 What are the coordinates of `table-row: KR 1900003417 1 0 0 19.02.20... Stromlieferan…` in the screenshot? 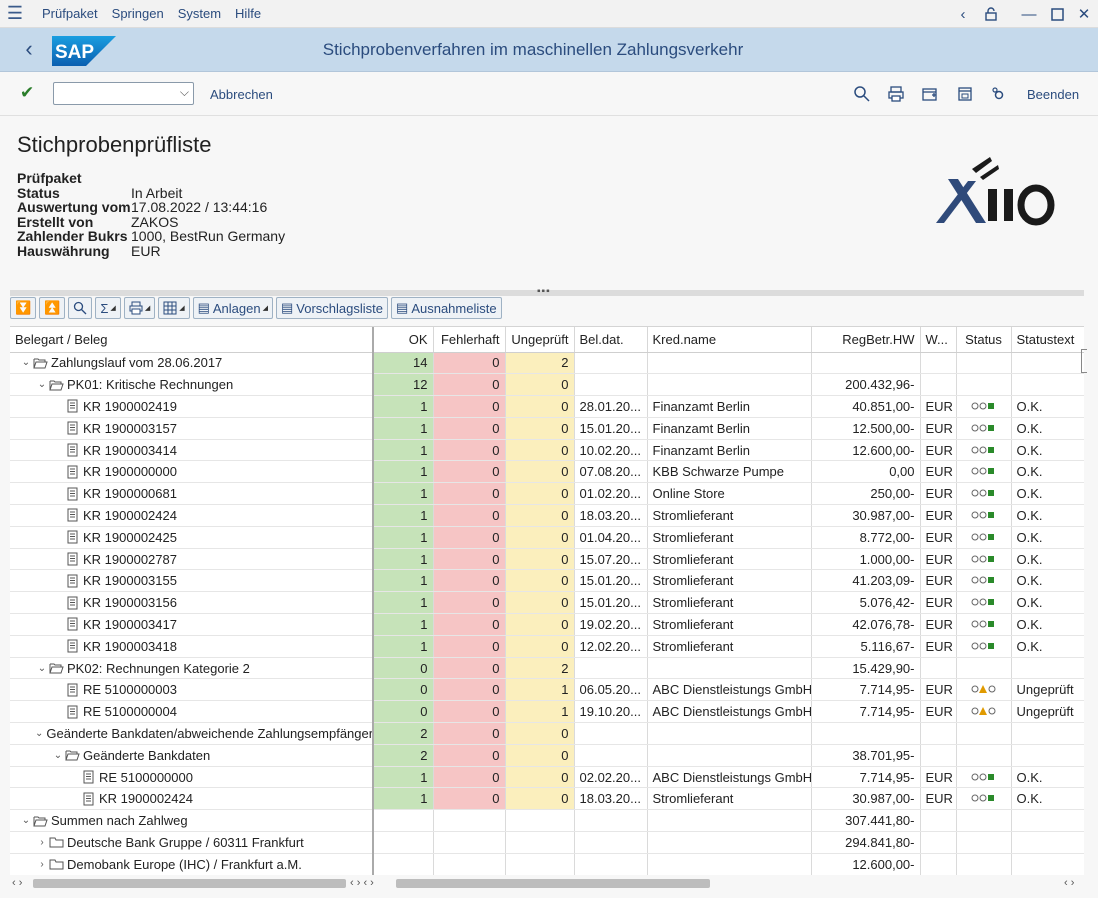 It's located at (547, 624).